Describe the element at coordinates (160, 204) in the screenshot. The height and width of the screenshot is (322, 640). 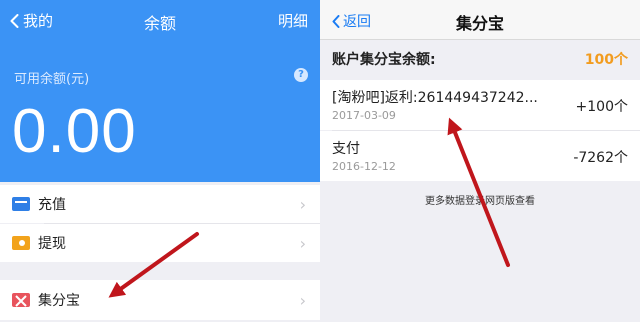
I see `menu-item-recharge: 充值 ›` at that location.